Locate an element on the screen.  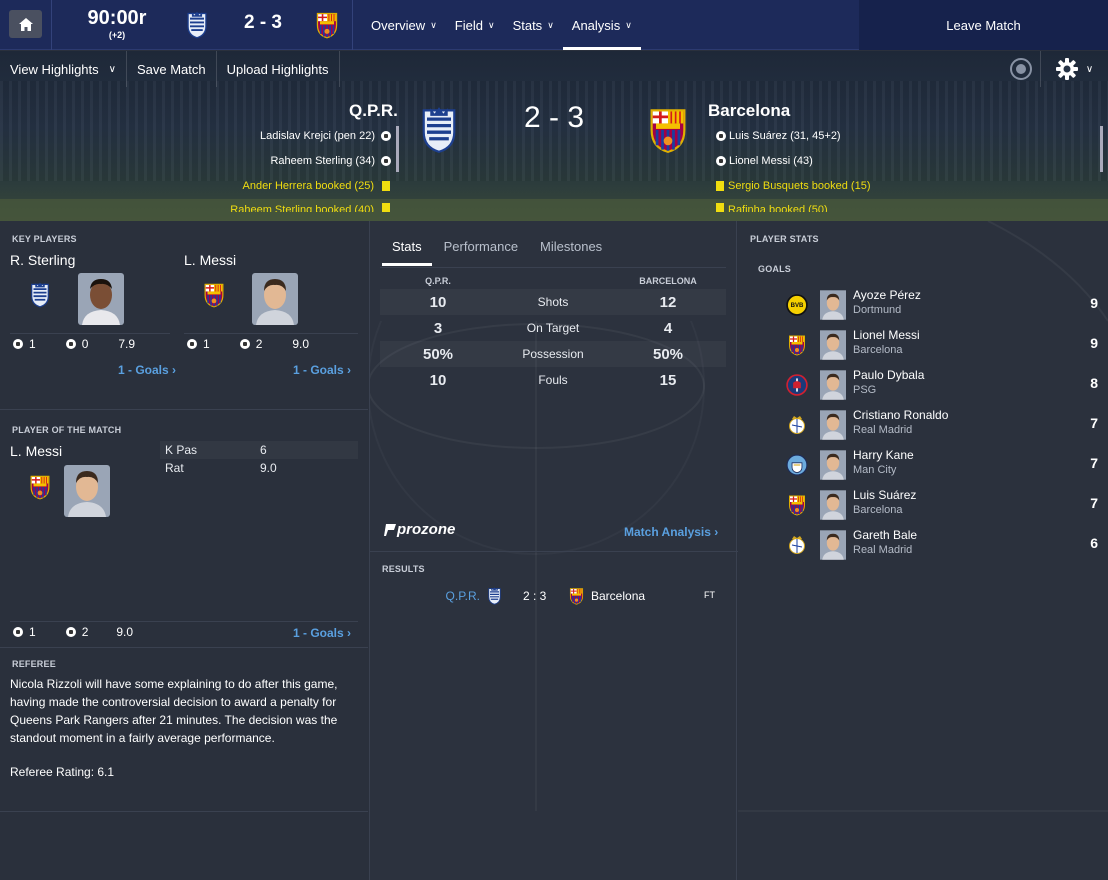
scorer-goals: 9 is located at coordinates (1094, 343).